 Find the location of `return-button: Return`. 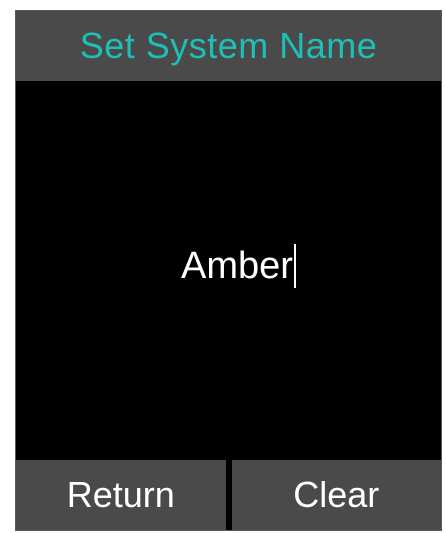

return-button: Return is located at coordinates (121, 495).